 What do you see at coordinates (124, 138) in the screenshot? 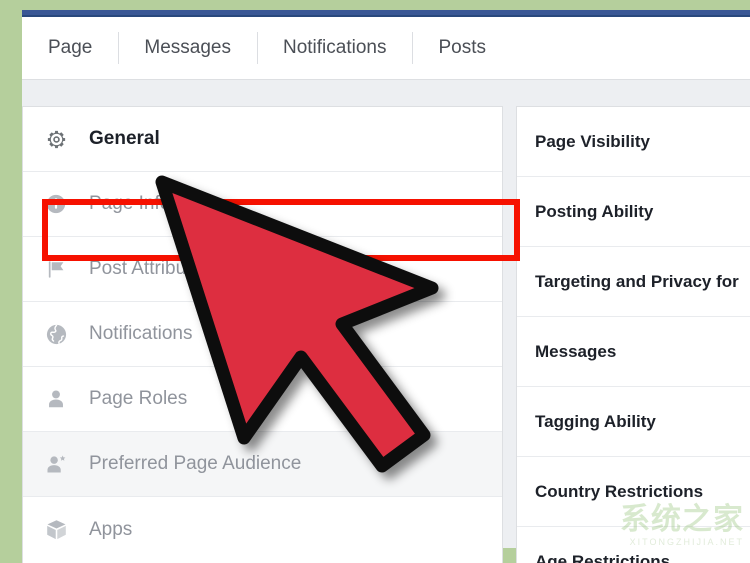
I see `sidebar-item-label: General` at bounding box center [124, 138].